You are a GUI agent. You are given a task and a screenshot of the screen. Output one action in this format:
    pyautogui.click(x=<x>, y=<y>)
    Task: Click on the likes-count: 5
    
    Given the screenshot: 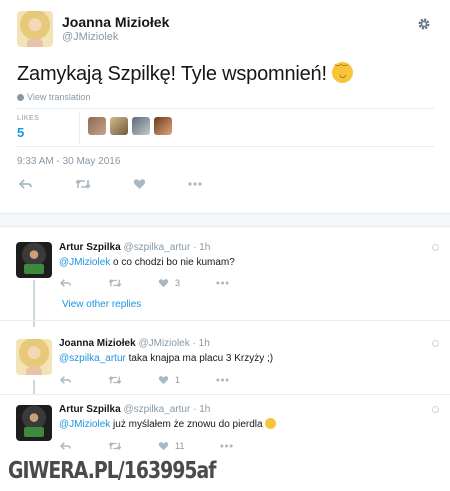 What is the action you would take?
    pyautogui.click(x=20, y=132)
    